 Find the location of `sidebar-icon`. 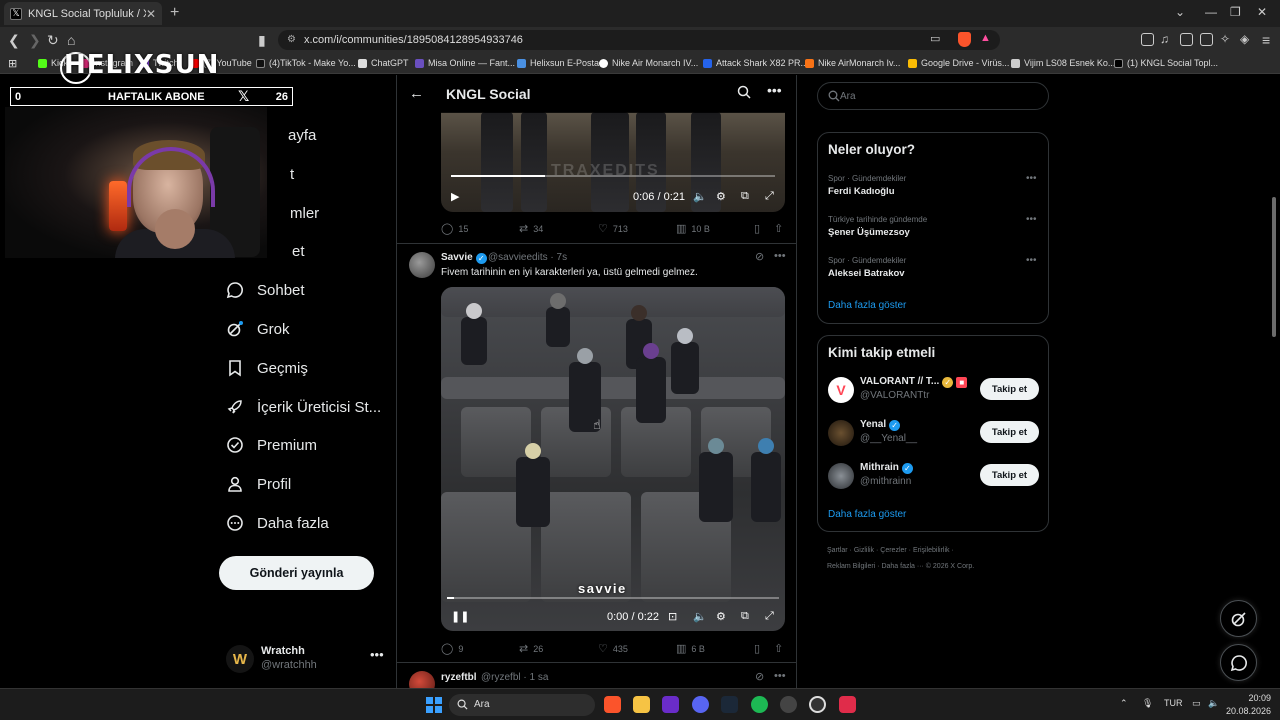

sidebar-icon is located at coordinates (1186, 39).